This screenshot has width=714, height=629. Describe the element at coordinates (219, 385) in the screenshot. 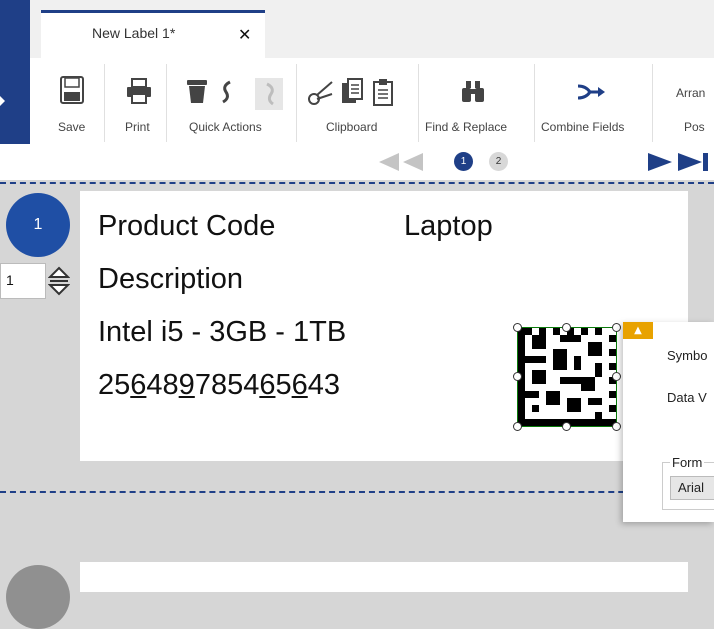

I see `barcode-number-text: 256489785465643` at that location.